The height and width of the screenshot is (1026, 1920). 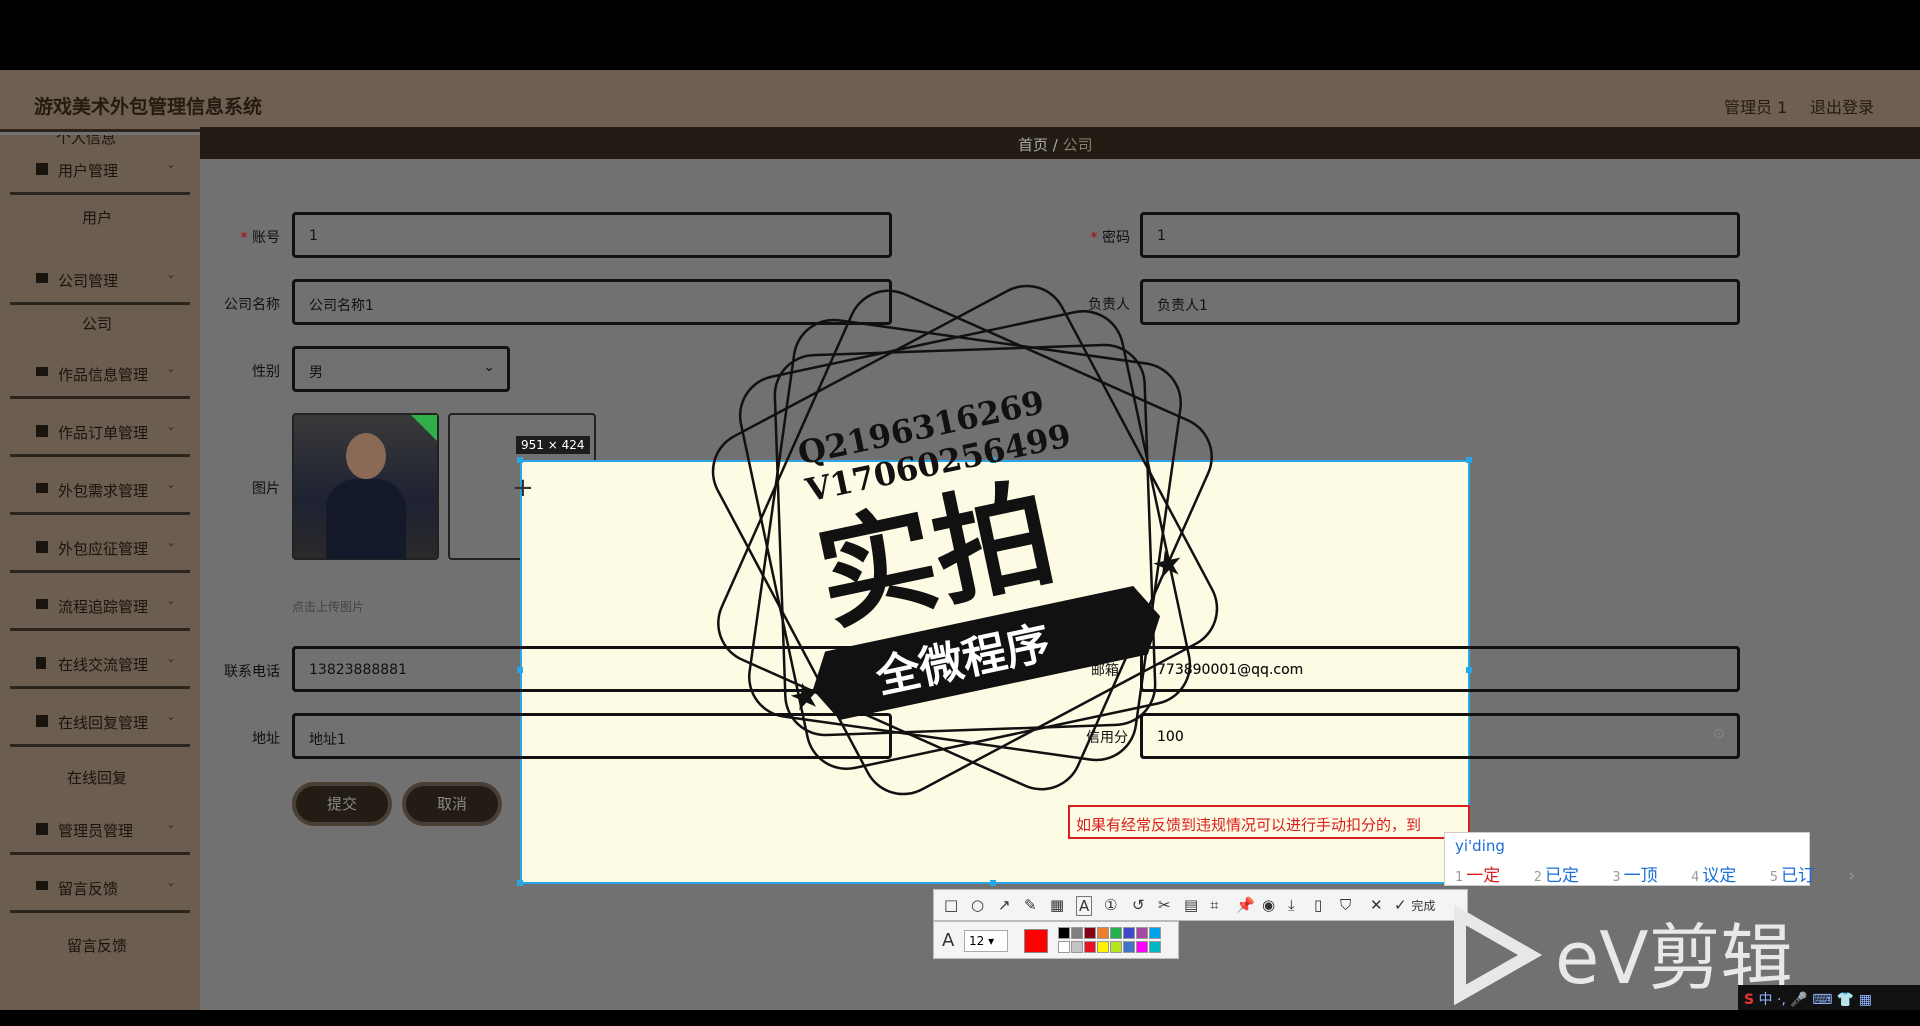 I want to click on current-color-swatch, so click(x=1036, y=941).